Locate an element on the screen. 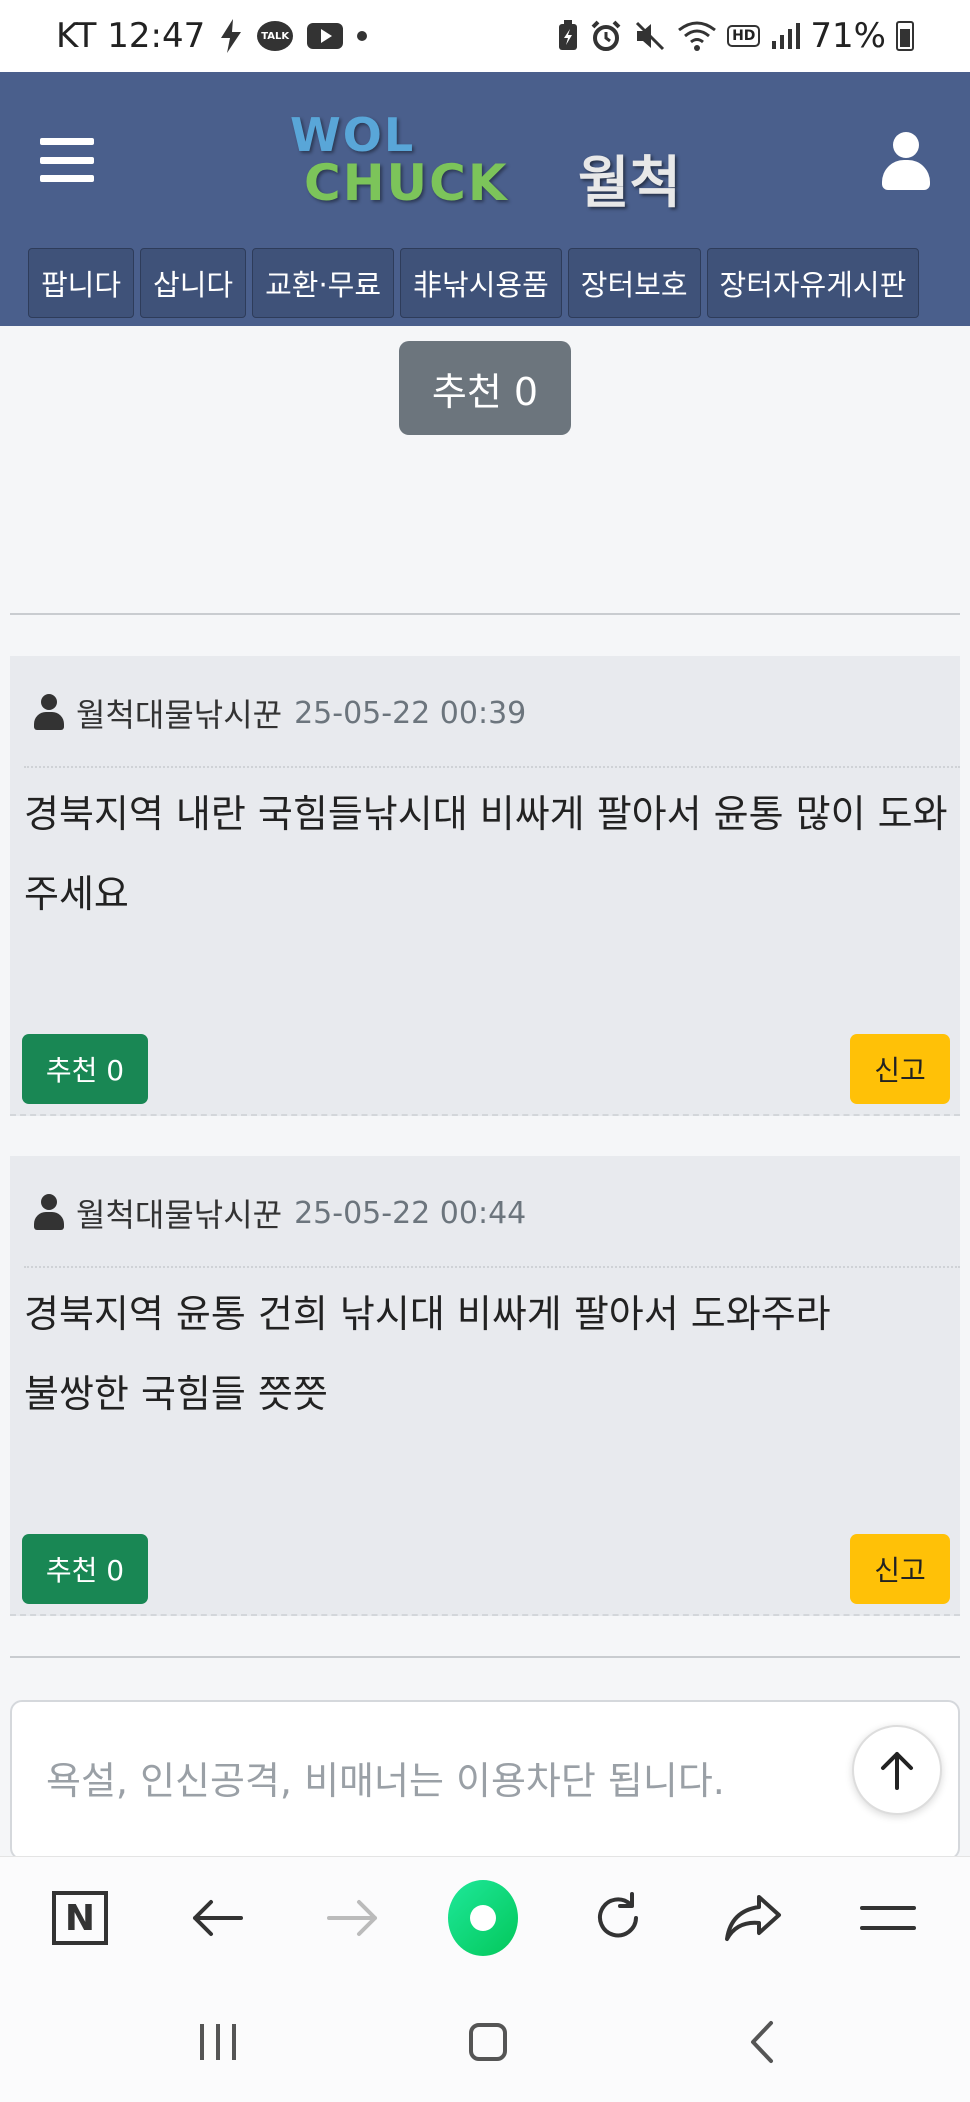  forward-button is located at coordinates (353, 1918).